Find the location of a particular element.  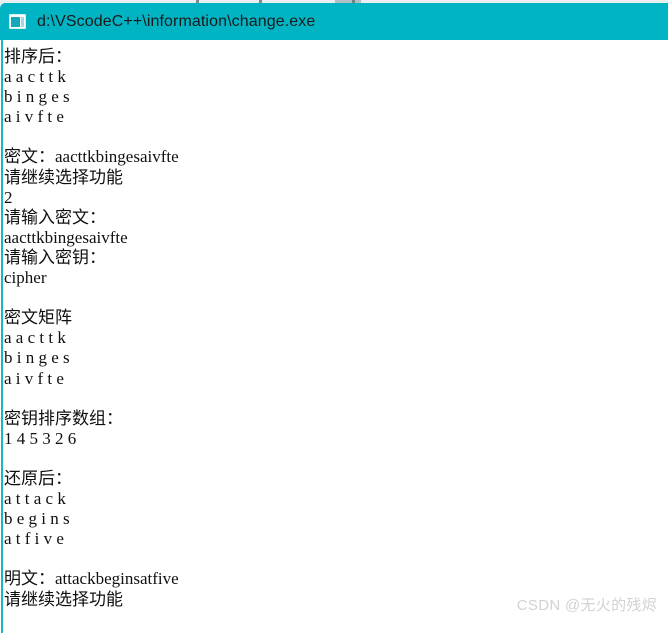

console-line: a t t a c k is located at coordinates (35, 499).